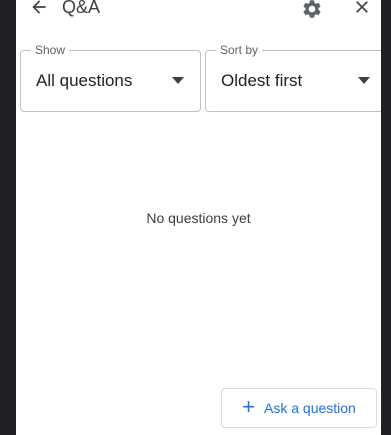  I want to click on ask-question-button: + Ask a question, so click(299, 408).